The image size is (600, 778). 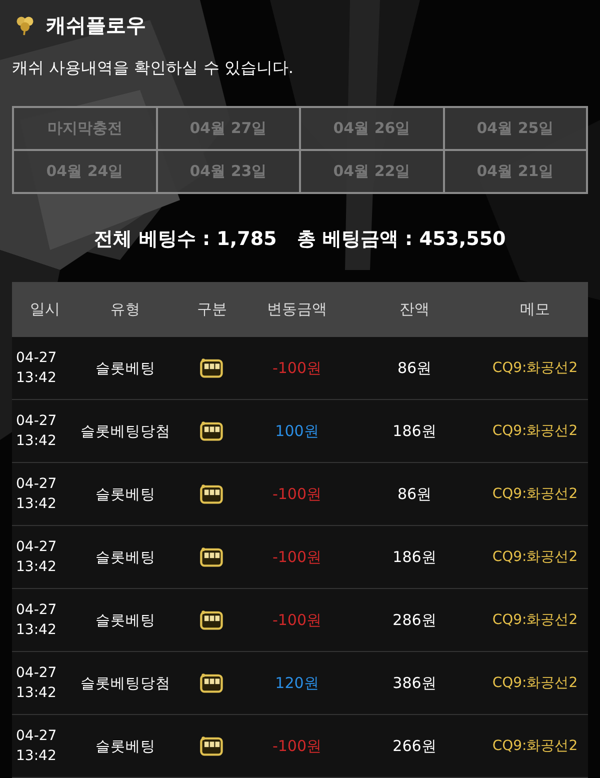 What do you see at coordinates (415, 683) in the screenshot?
I see `balance-cell-text: 386원` at bounding box center [415, 683].